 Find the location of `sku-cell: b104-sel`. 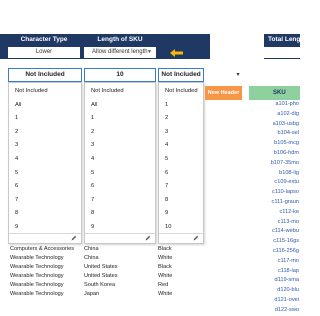

sku-cell: b104-sel is located at coordinates (274, 134).